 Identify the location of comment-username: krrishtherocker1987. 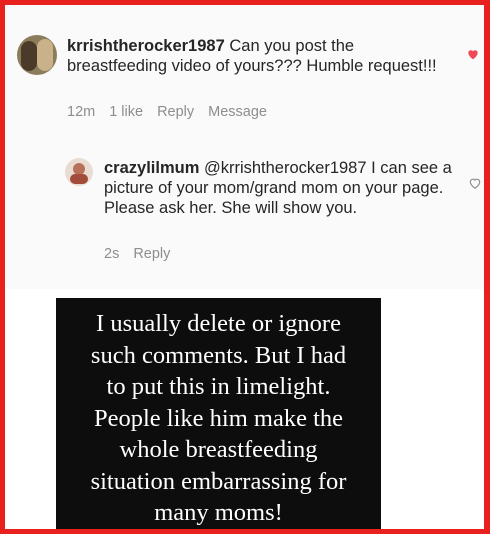
(146, 46).